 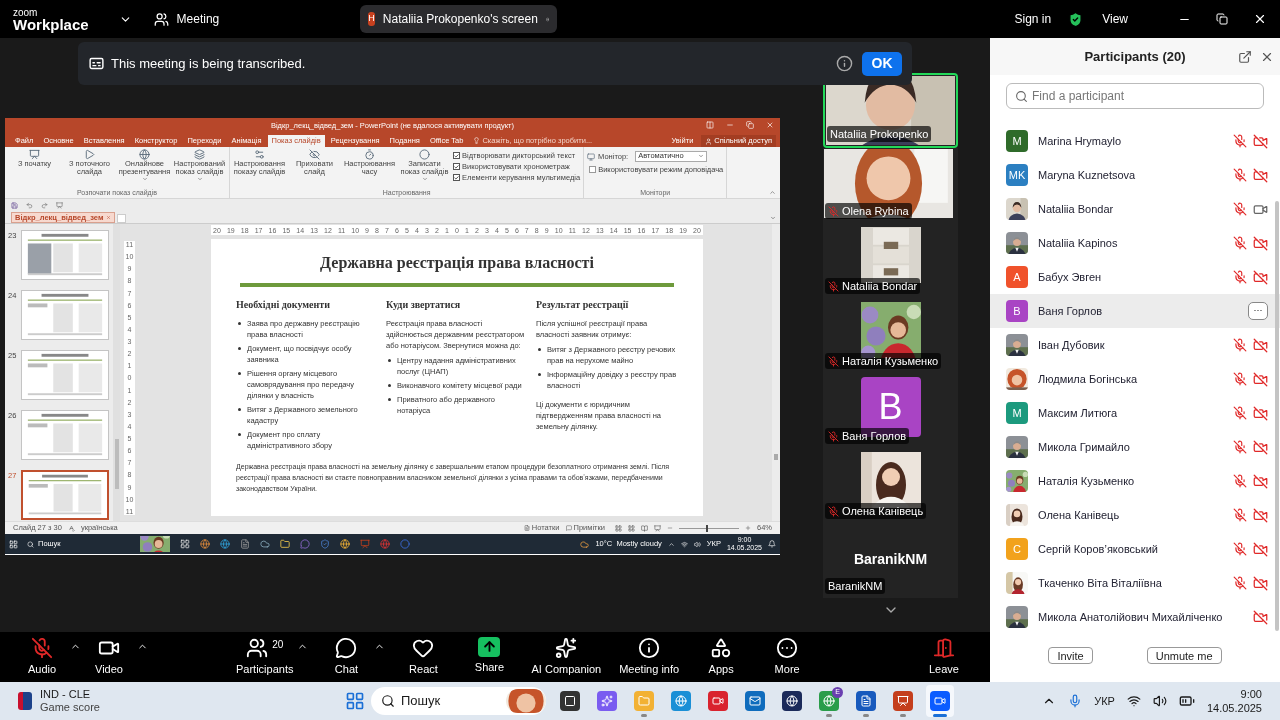 I want to click on presenter-badge: H, so click(x=371, y=19).